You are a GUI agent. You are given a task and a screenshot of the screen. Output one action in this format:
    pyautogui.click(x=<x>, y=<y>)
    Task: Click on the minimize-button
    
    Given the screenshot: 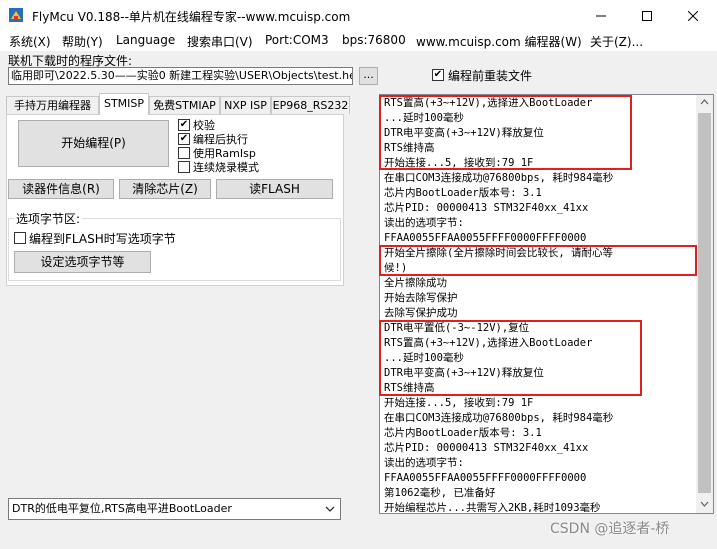 What is the action you would take?
    pyautogui.click(x=601, y=15)
    